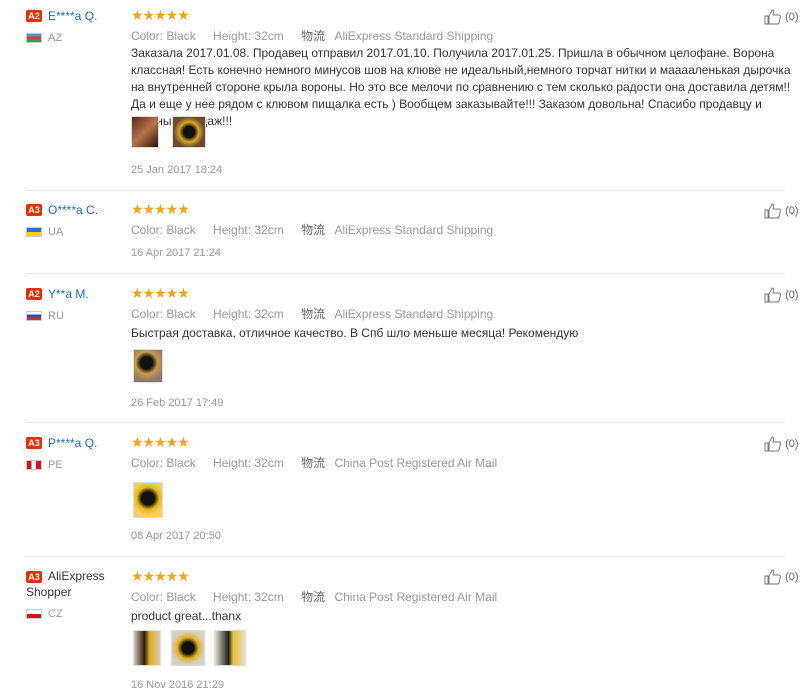 The height and width of the screenshot is (696, 800). What do you see at coordinates (55, 38) in the screenshot?
I see `reviewer-country: AZ` at bounding box center [55, 38].